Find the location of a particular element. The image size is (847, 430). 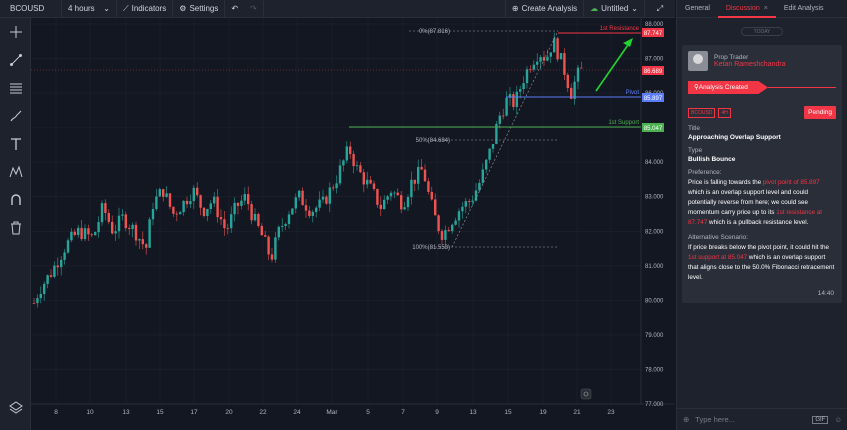

close-icon: × is located at coordinates (766, 8).